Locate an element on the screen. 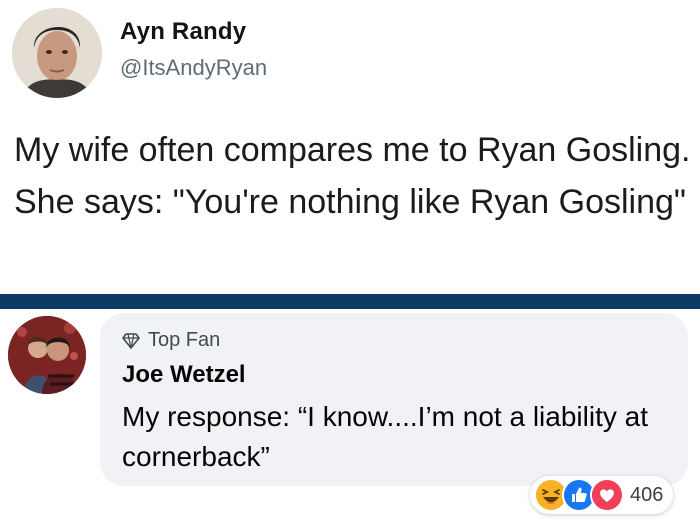 This screenshot has width=700, height=529. reaction-count: 406 is located at coordinates (647, 494).